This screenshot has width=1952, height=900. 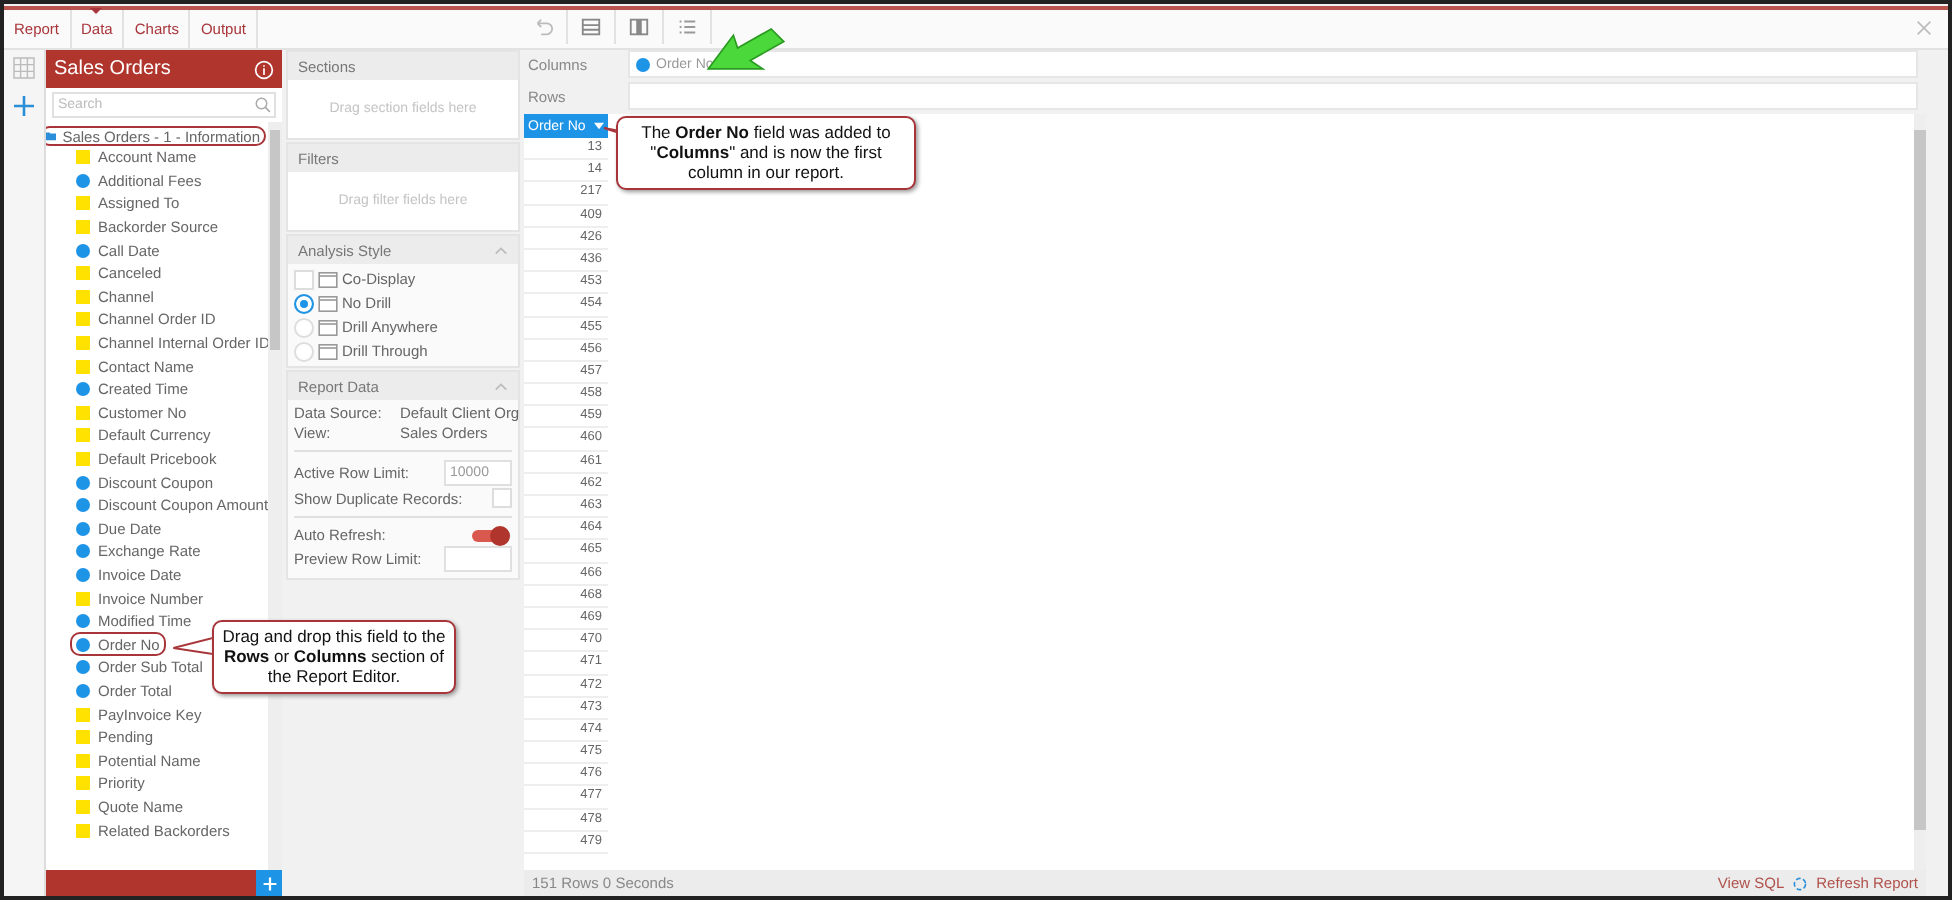 I want to click on leader-line, so click(x=193, y=646).